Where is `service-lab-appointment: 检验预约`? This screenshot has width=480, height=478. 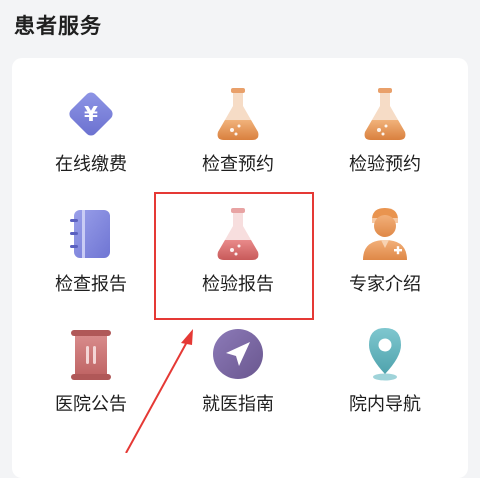
service-lab-appointment: 检验预约 is located at coordinates (385, 140).